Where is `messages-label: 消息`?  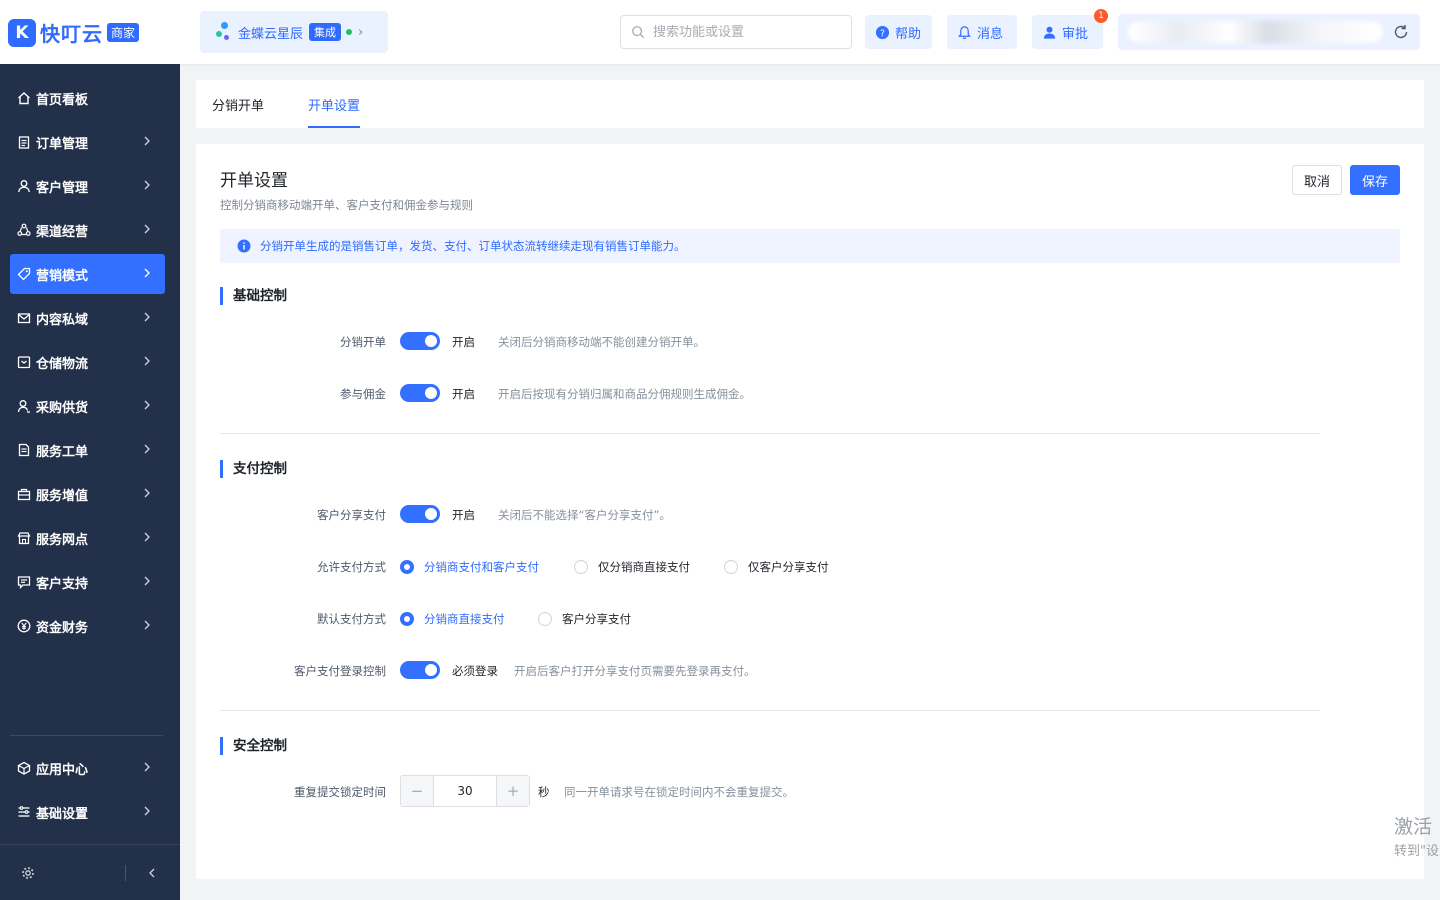 messages-label: 消息 is located at coordinates (990, 34).